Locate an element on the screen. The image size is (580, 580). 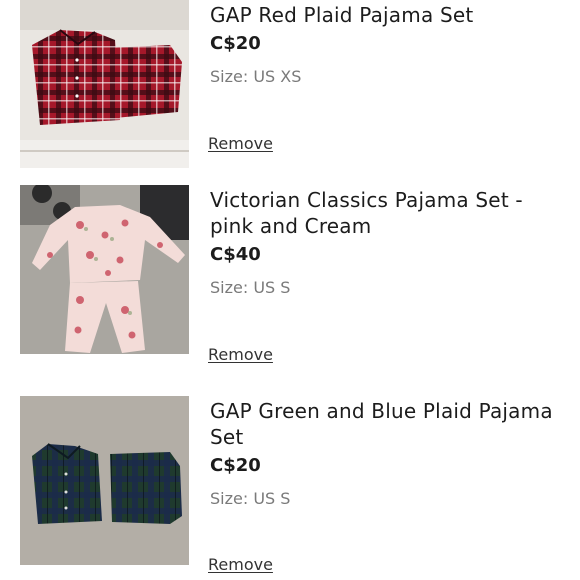
product-image-green-blue-plaid is located at coordinates (104, 480).